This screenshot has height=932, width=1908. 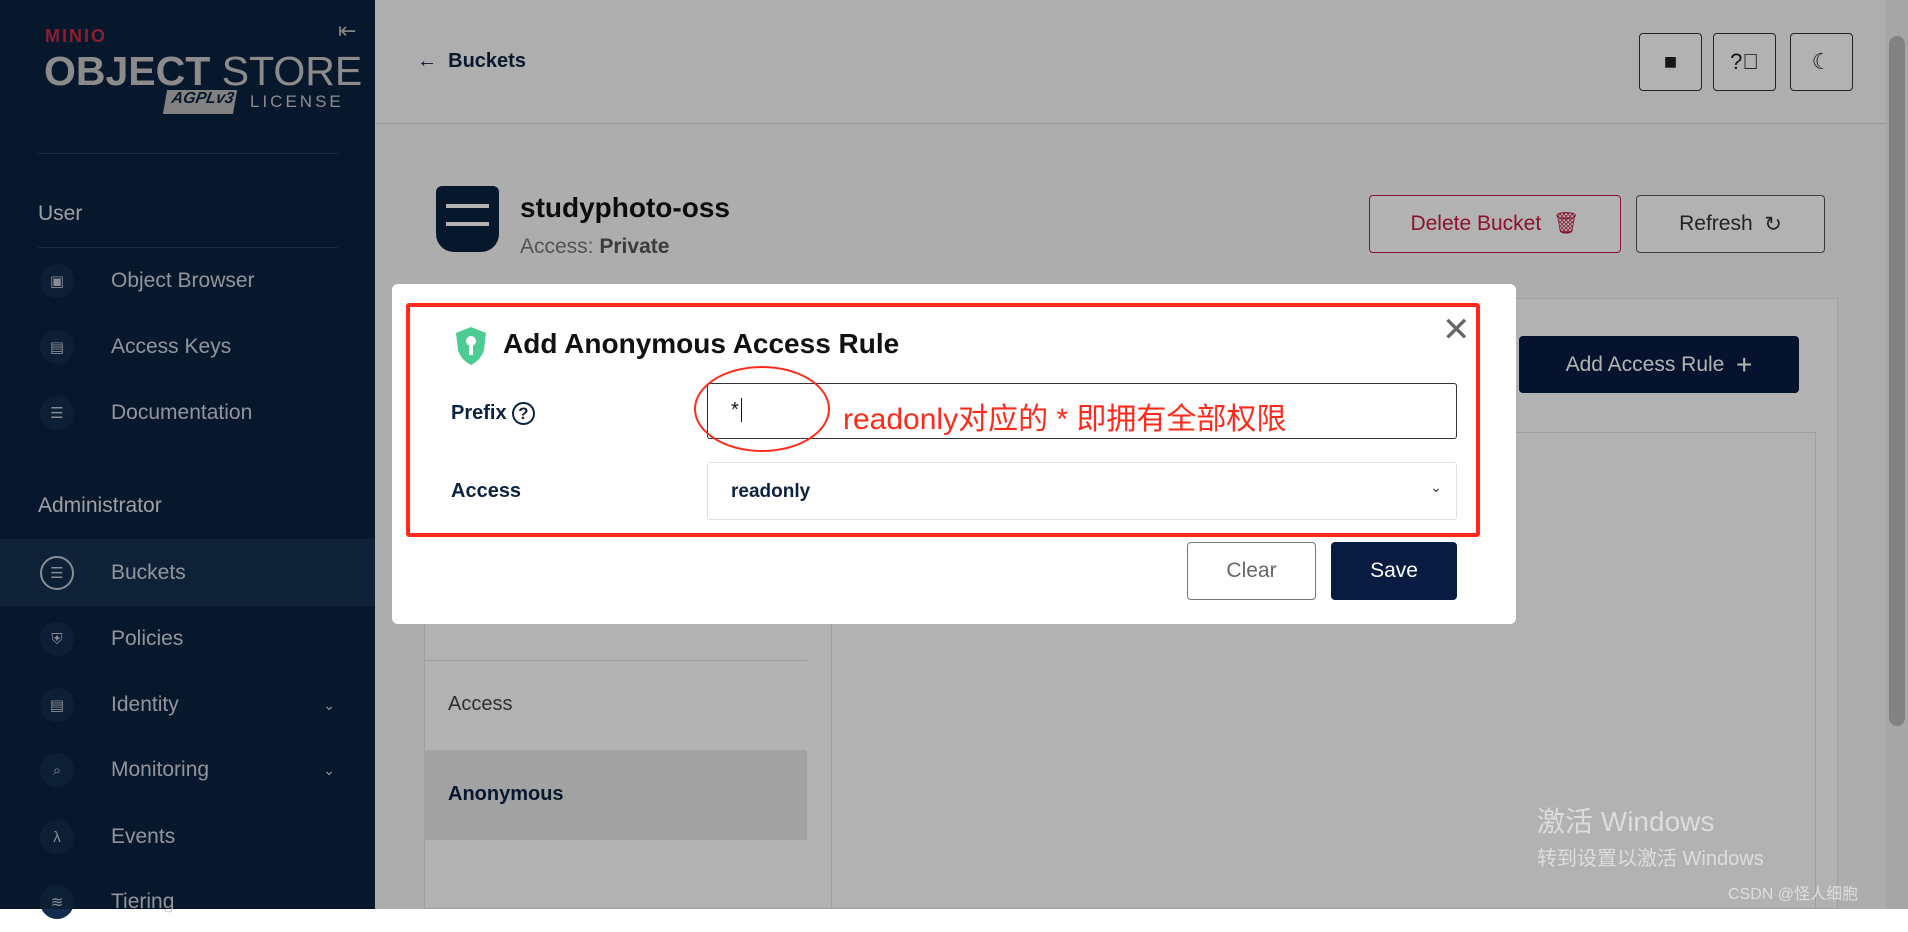 What do you see at coordinates (1626, 821) in the screenshot?
I see `windows-watermark: 激活 Windows` at bounding box center [1626, 821].